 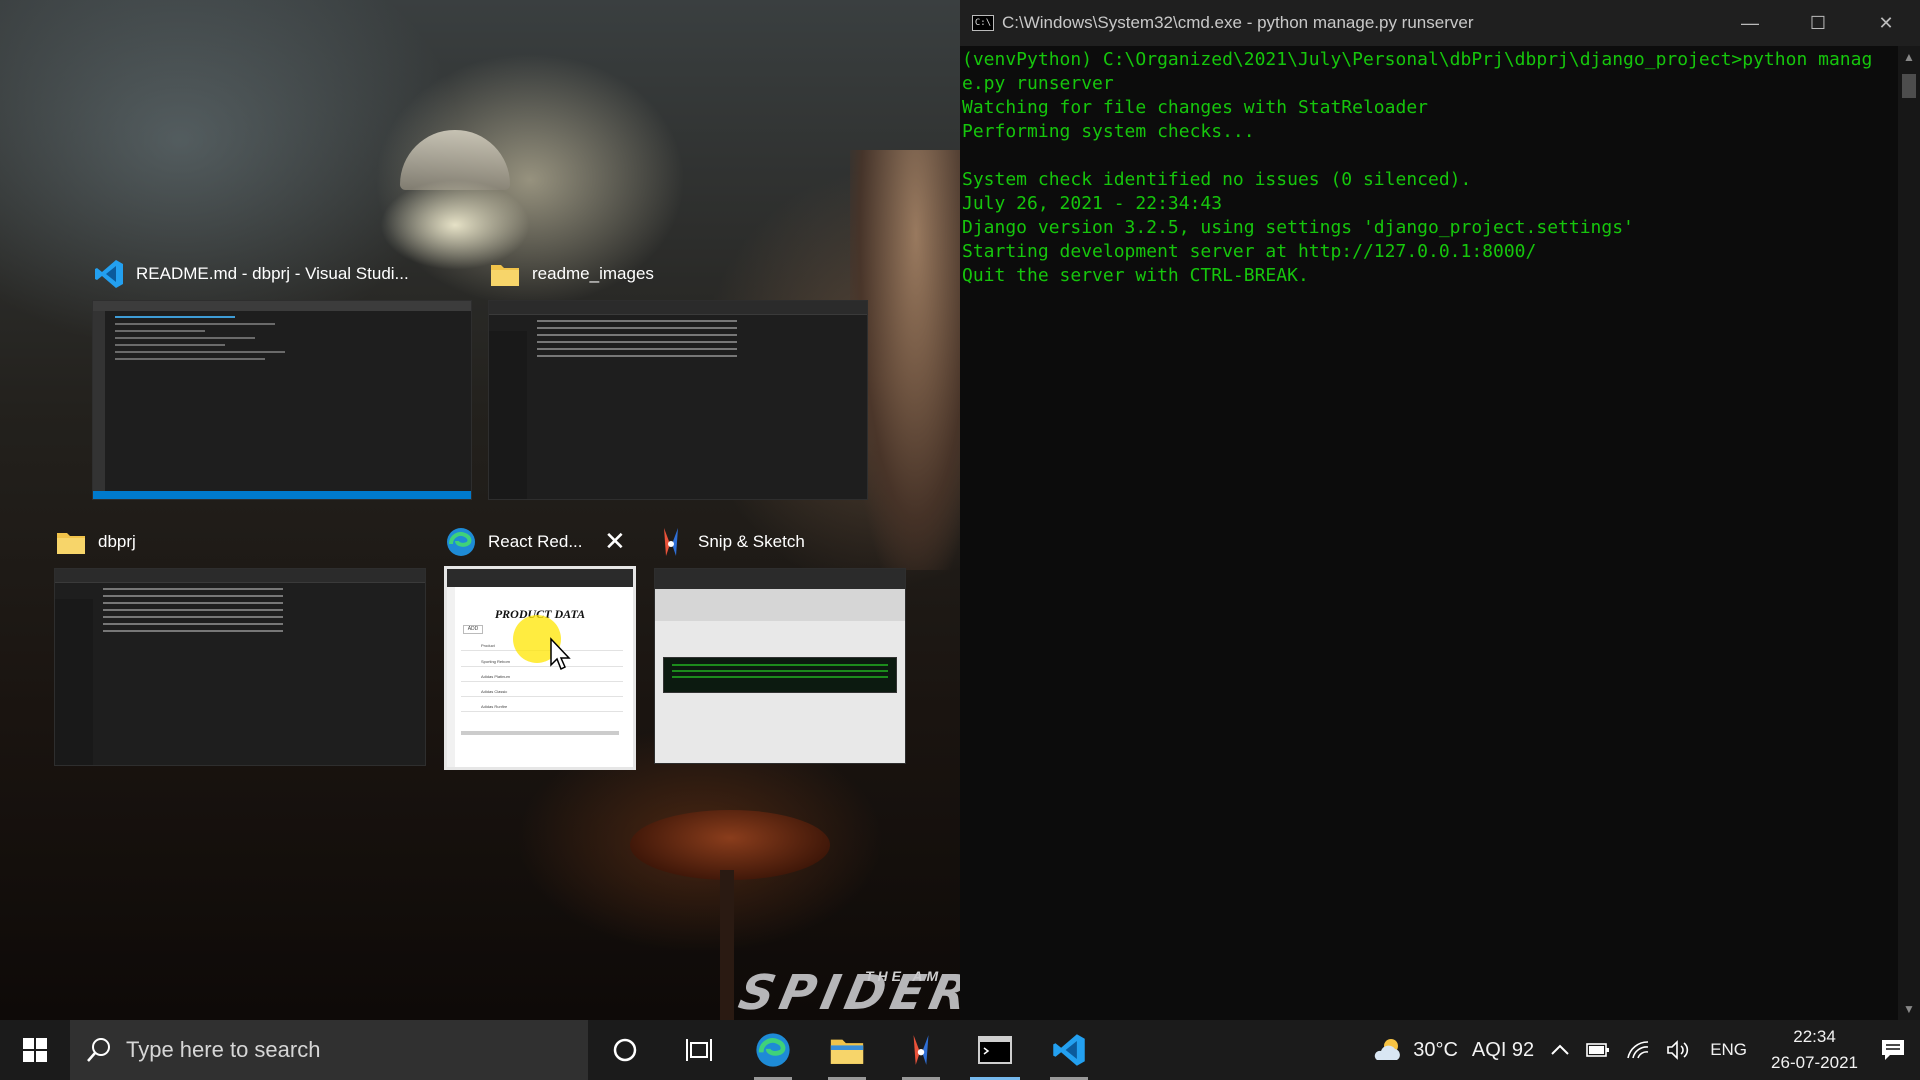 I want to click on network-button, so click(x=1638, y=1050).